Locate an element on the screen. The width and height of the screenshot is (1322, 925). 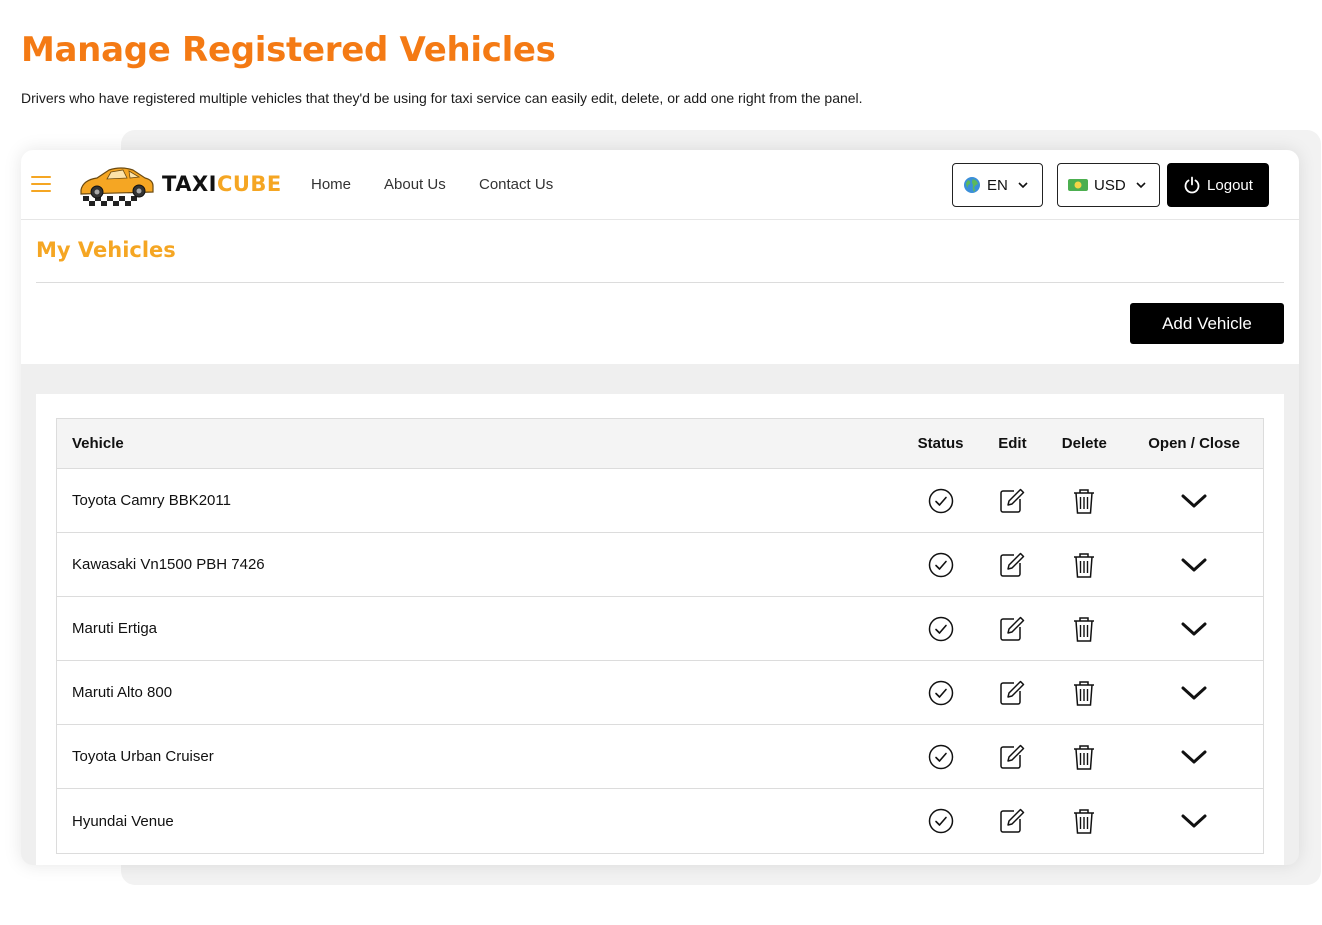
table-row: Maruti Ertiga is located at coordinates (660, 629).